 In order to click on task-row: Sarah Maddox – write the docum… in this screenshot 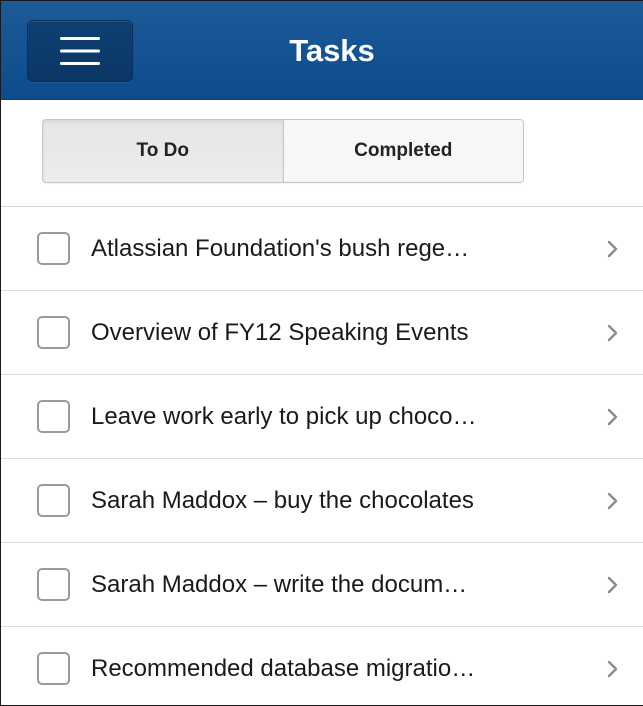, I will do `click(322, 585)`.